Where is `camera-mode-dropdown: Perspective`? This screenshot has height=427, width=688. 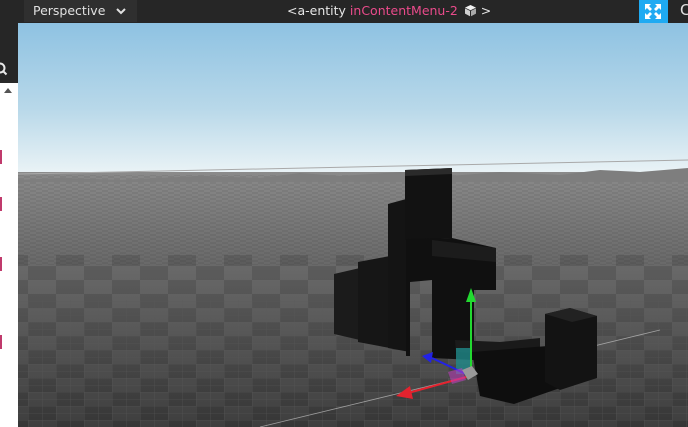
camera-mode-dropdown: Perspective is located at coordinates (80, 11).